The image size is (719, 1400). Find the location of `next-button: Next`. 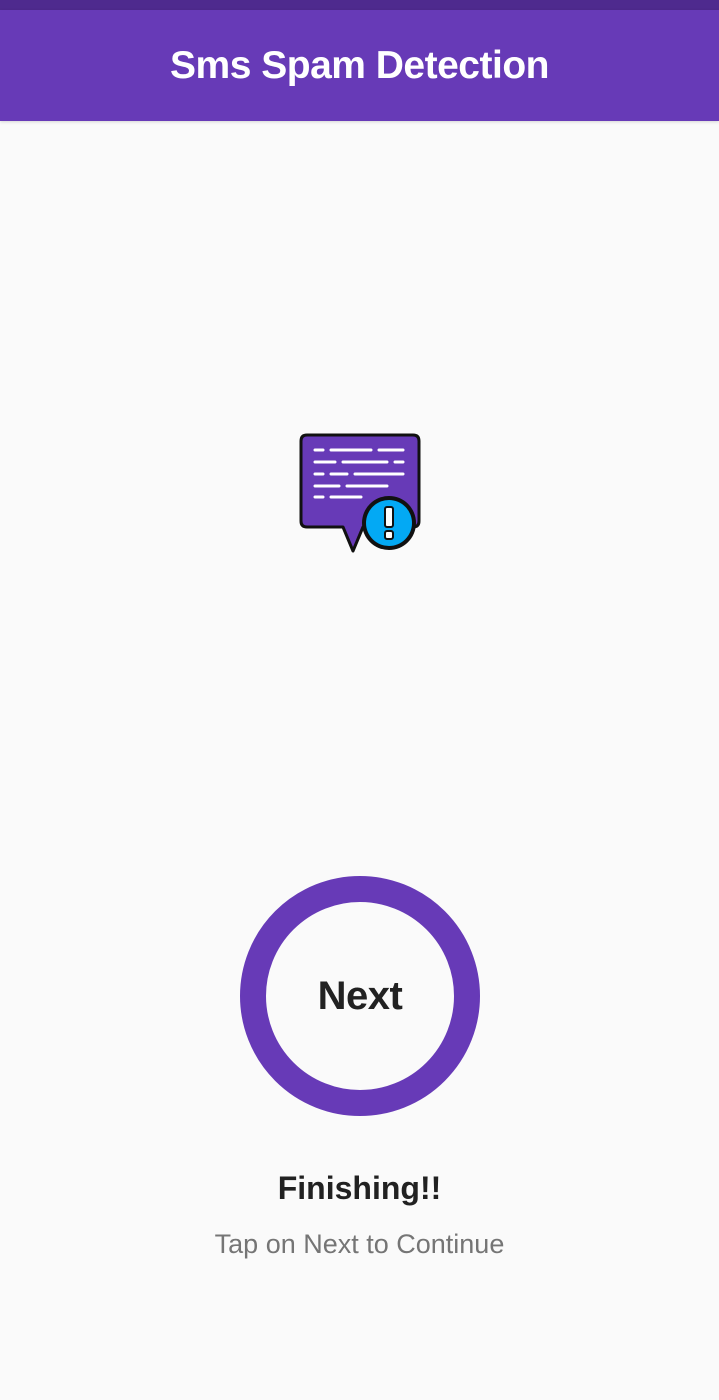

next-button: Next is located at coordinates (360, 996).